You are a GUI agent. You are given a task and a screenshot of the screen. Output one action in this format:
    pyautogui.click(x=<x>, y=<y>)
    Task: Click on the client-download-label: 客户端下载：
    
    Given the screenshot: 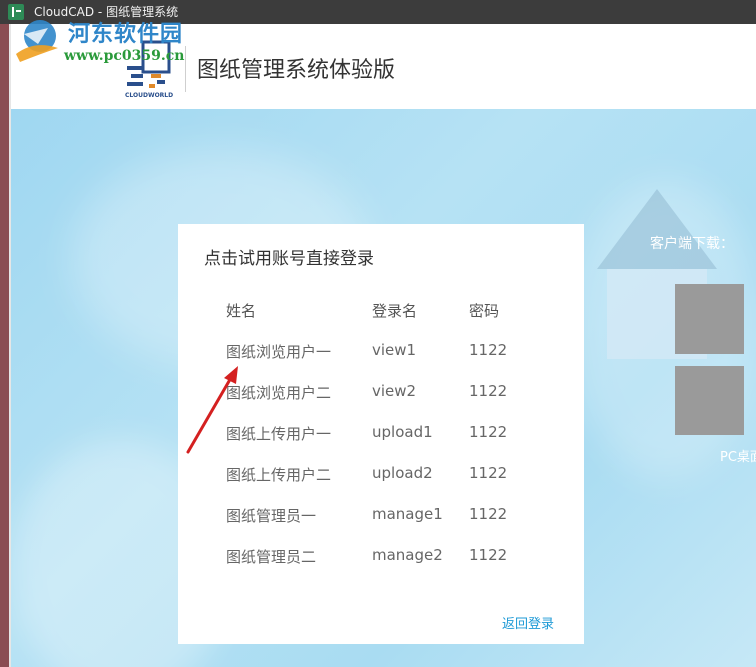 What is the action you would take?
    pyautogui.click(x=692, y=244)
    